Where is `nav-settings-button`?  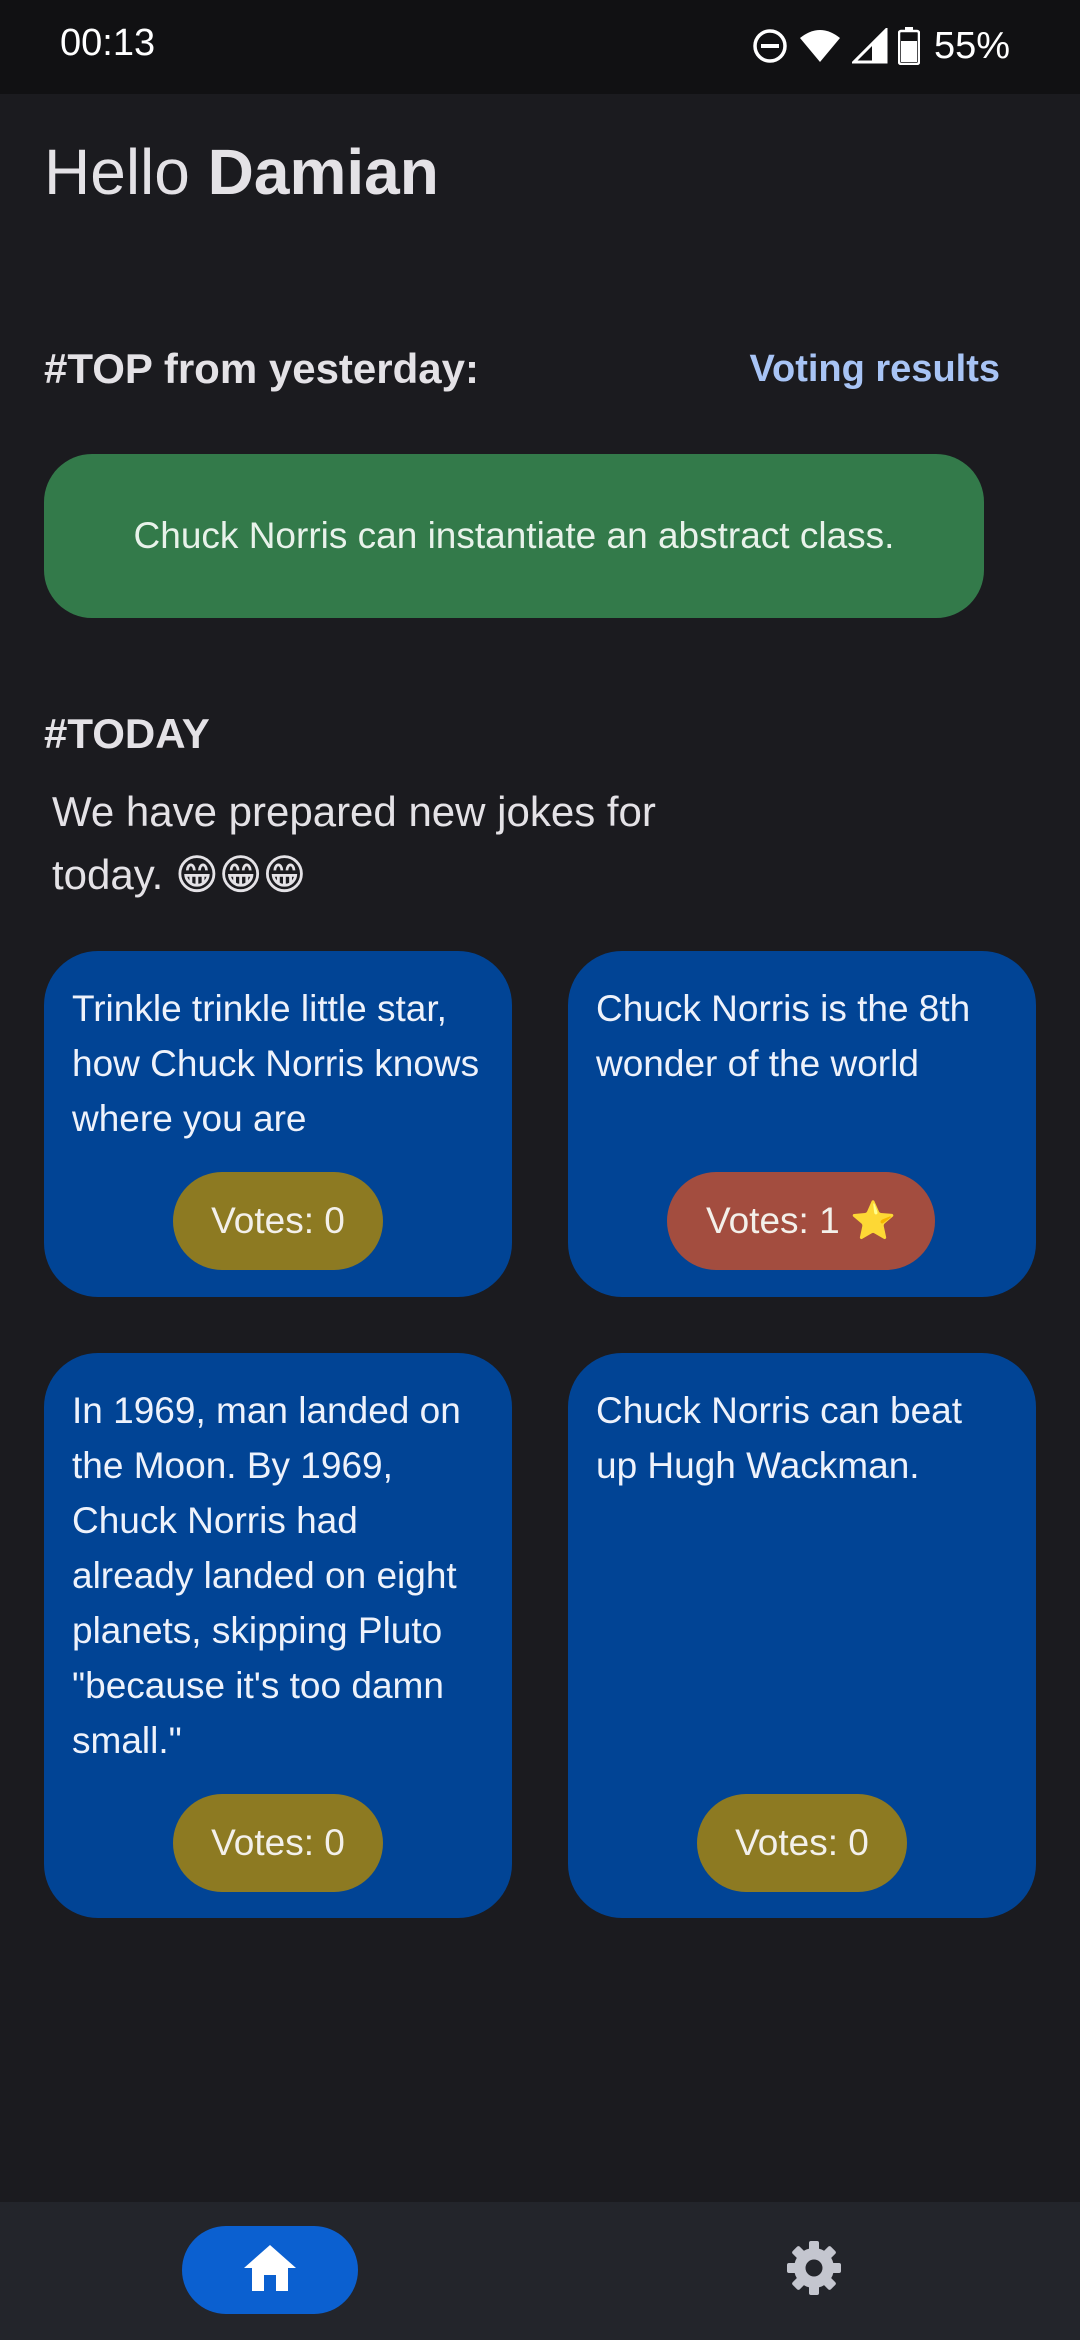 nav-settings-button is located at coordinates (814, 2270).